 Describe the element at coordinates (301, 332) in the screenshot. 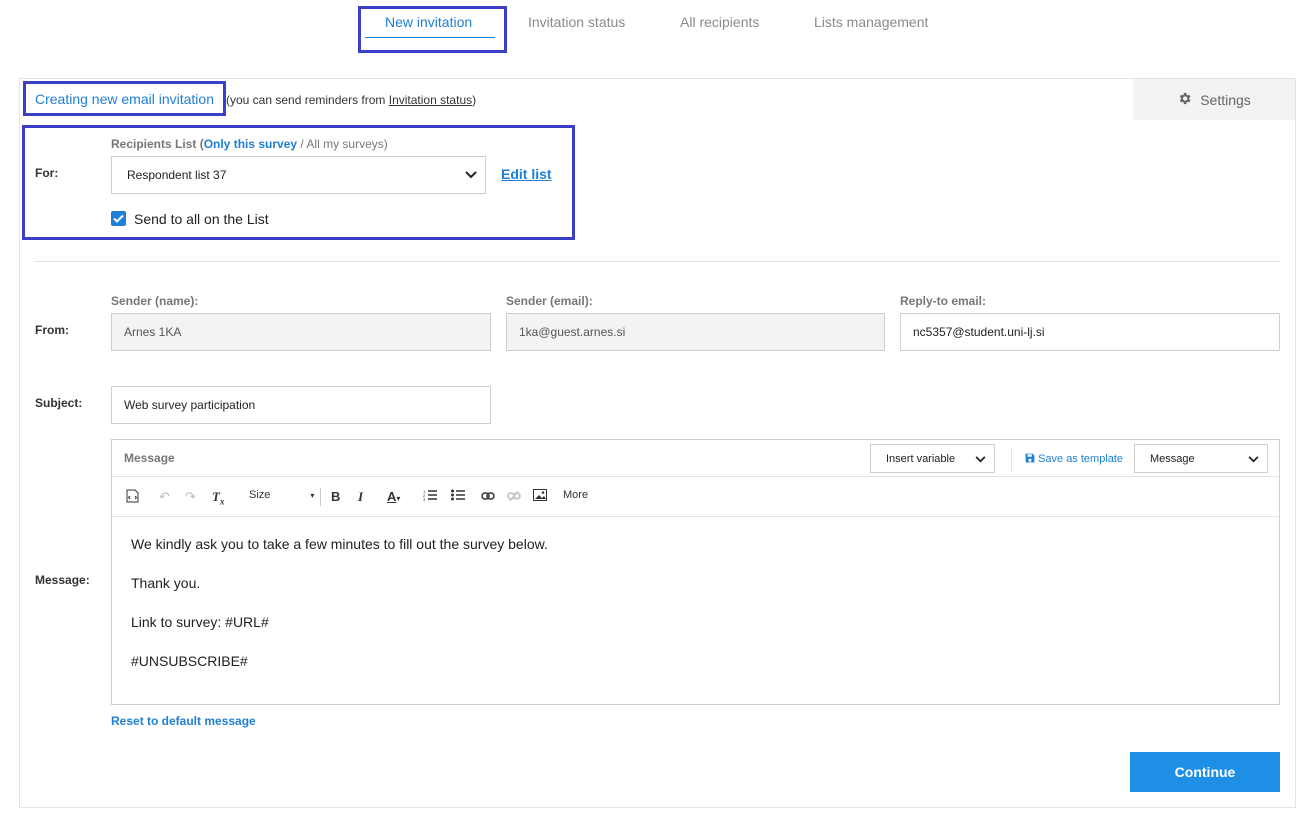

I see `sender-name-input: Arnes 1KA` at that location.